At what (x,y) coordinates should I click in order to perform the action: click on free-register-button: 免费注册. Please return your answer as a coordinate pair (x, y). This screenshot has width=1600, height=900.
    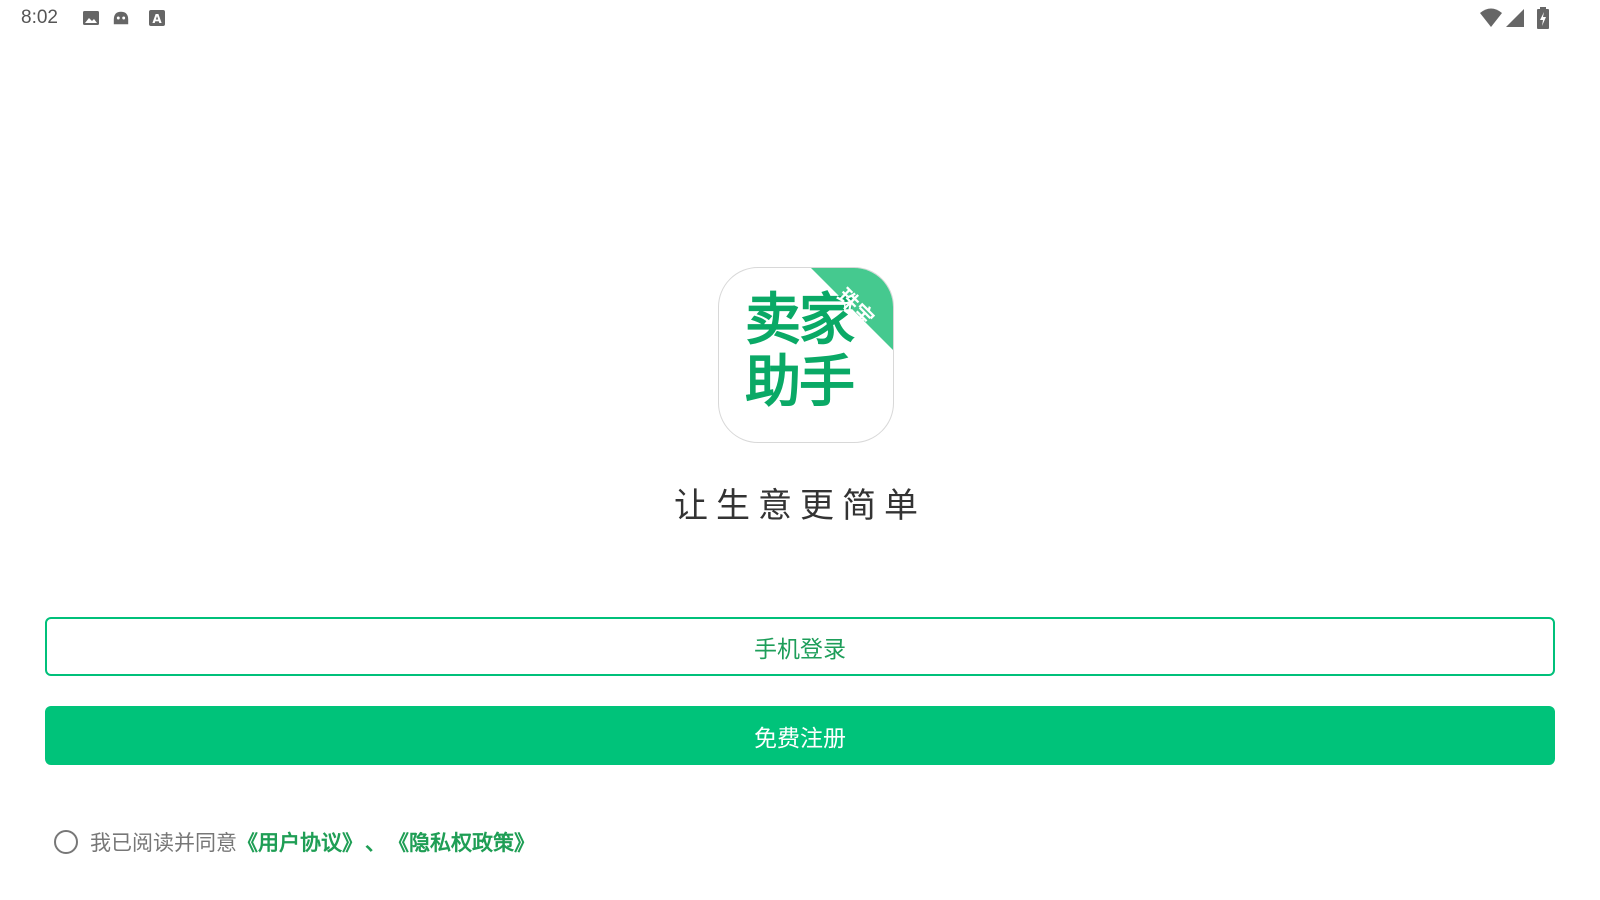
    Looking at the image, I should click on (800, 735).